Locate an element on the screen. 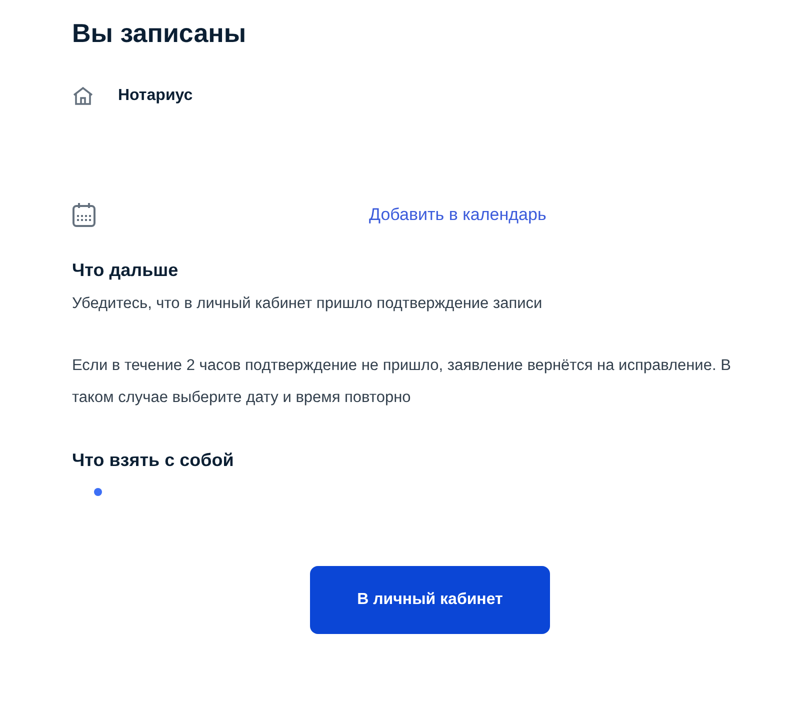 The width and height of the screenshot is (791, 726). personal-account-button: В личный кабинет is located at coordinates (430, 600).